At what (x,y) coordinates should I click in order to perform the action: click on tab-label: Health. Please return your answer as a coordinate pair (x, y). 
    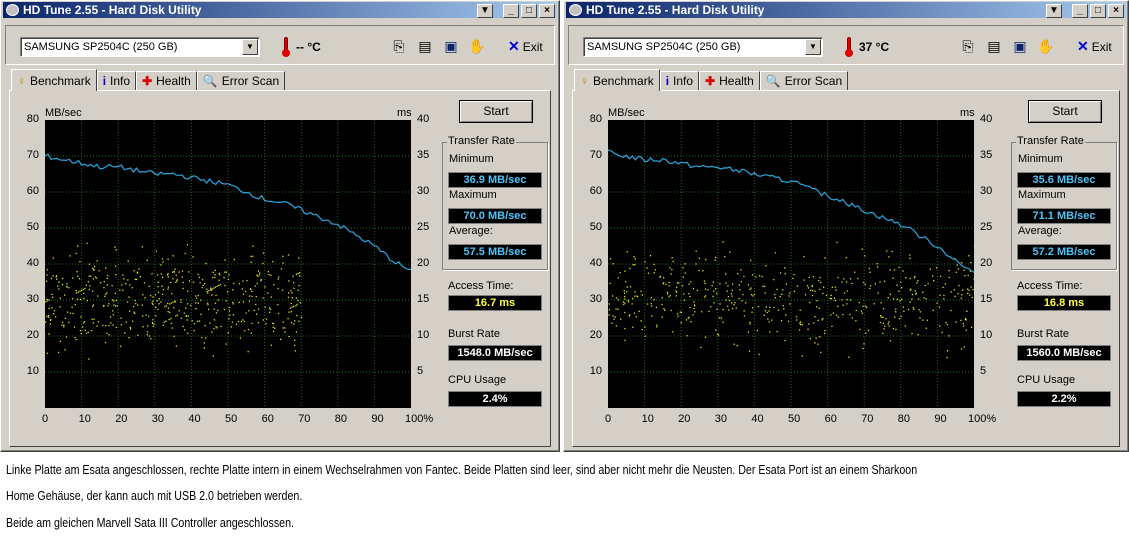
    Looking at the image, I should click on (173, 81).